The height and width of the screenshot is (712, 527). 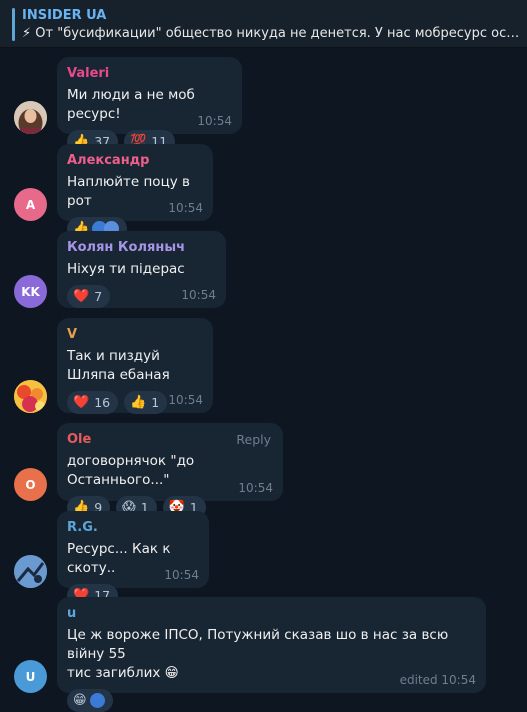 I want to click on avatar-valeri, so click(x=30, y=117).